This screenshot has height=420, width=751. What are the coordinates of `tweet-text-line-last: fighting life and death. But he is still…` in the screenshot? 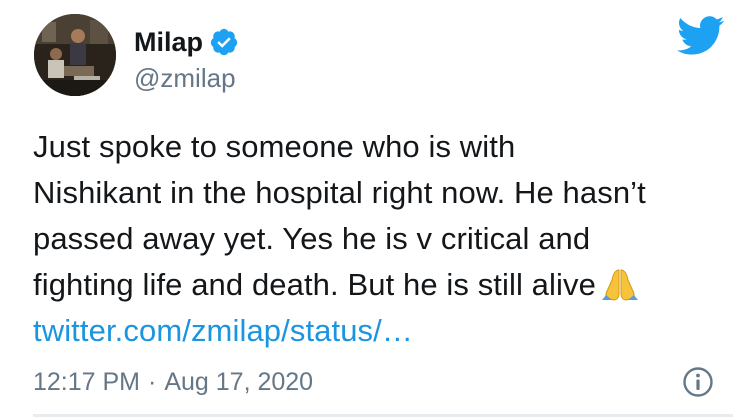 It's located at (383, 285).